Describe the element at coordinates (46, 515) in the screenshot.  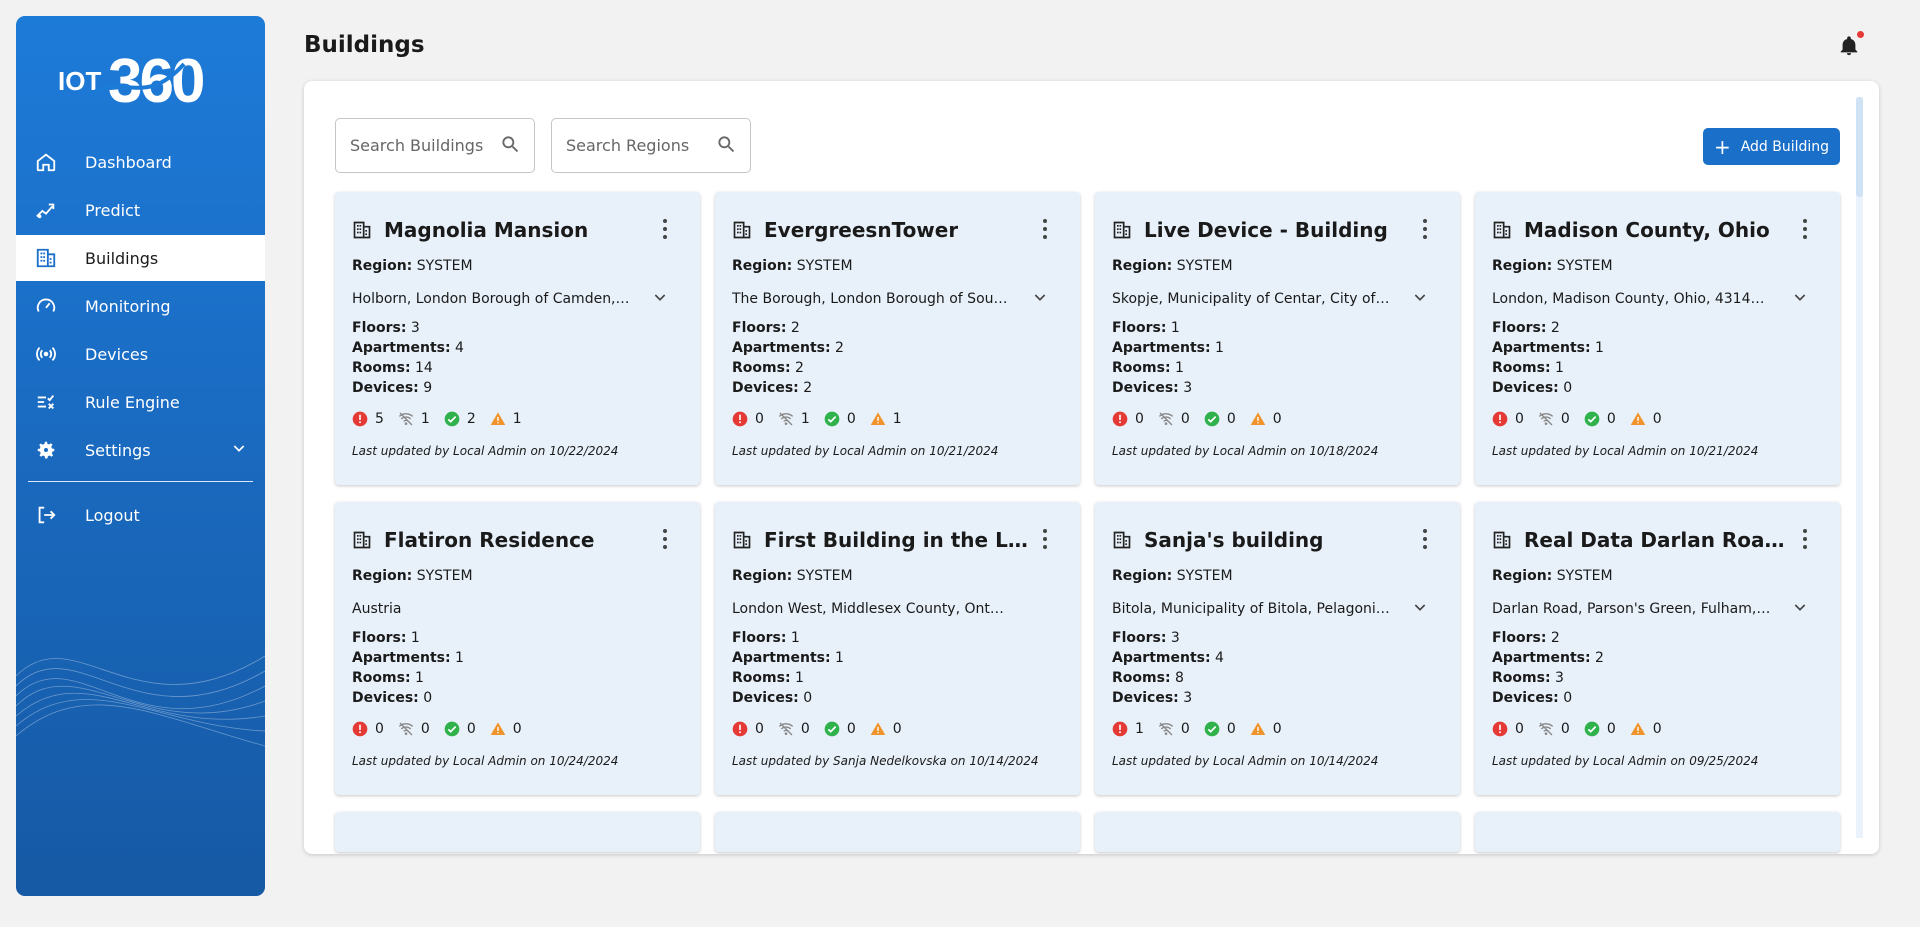
I see `logout-icon` at that location.